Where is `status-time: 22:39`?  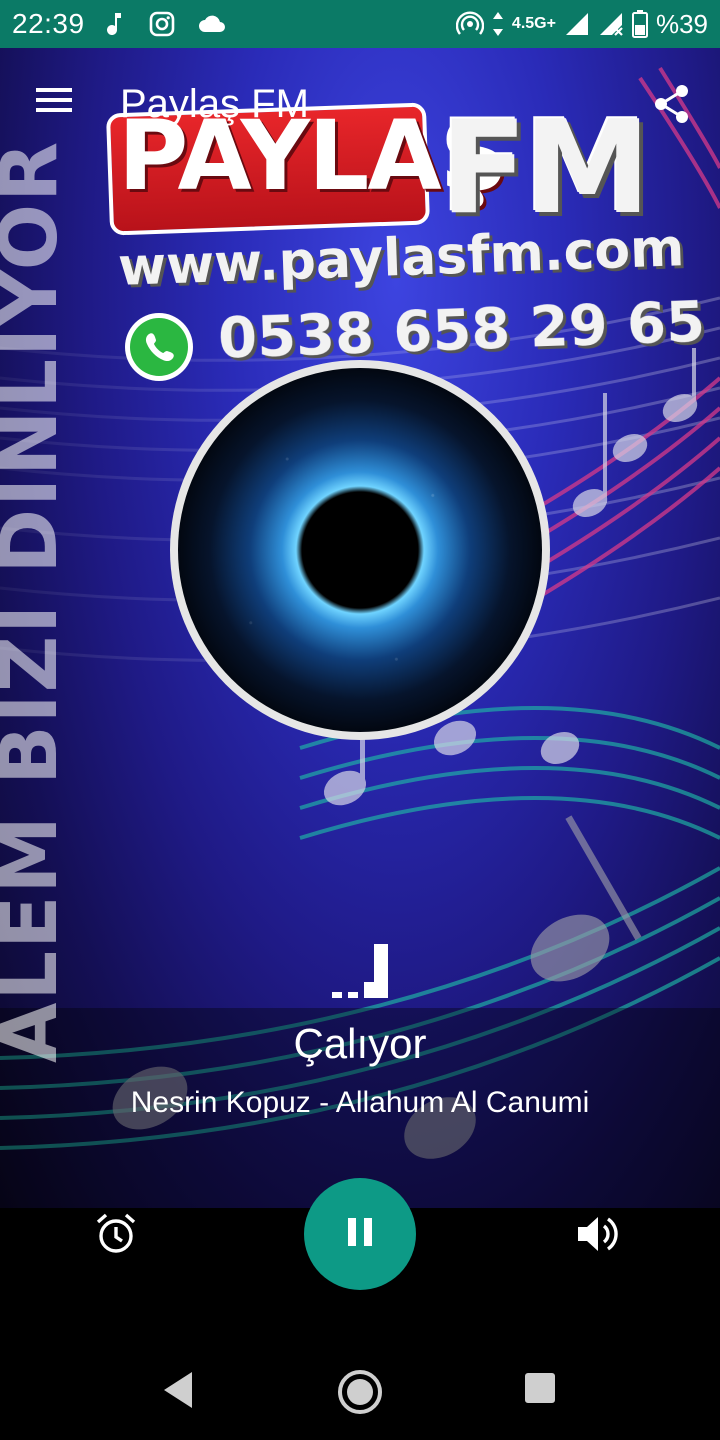 status-time: 22:39 is located at coordinates (48, 23).